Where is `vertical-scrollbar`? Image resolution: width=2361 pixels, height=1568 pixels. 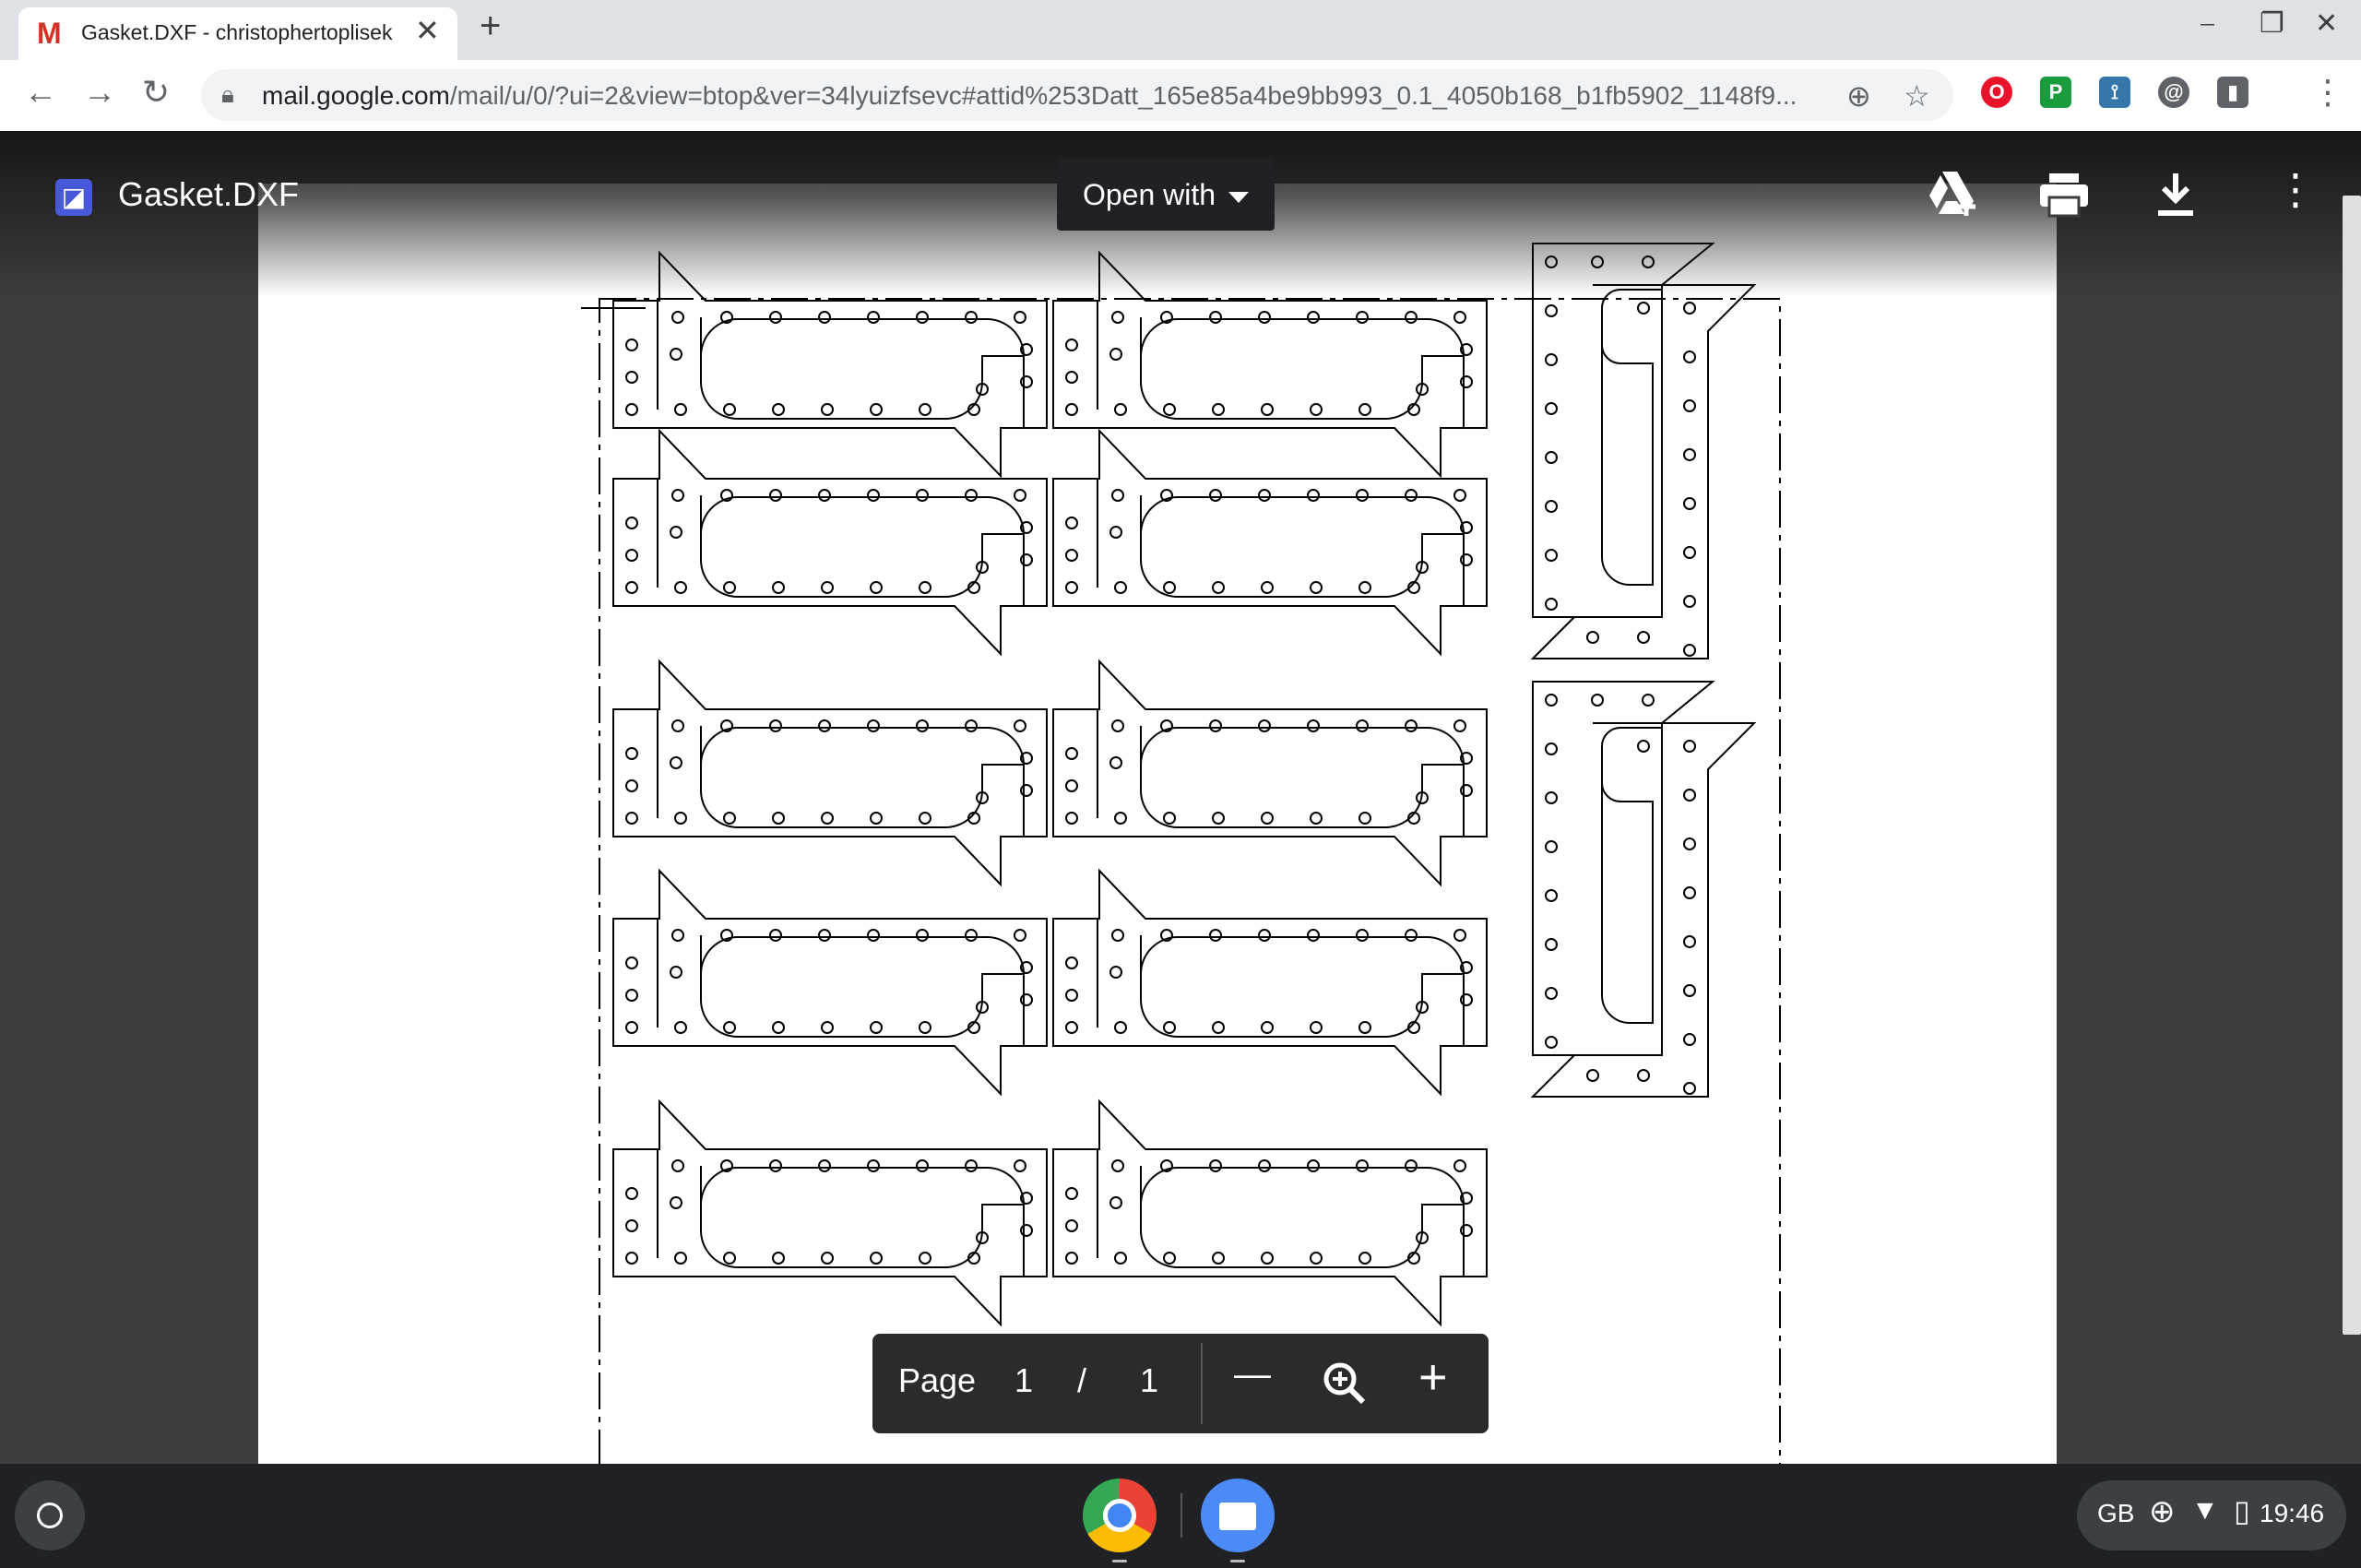
vertical-scrollbar is located at coordinates (2352, 765).